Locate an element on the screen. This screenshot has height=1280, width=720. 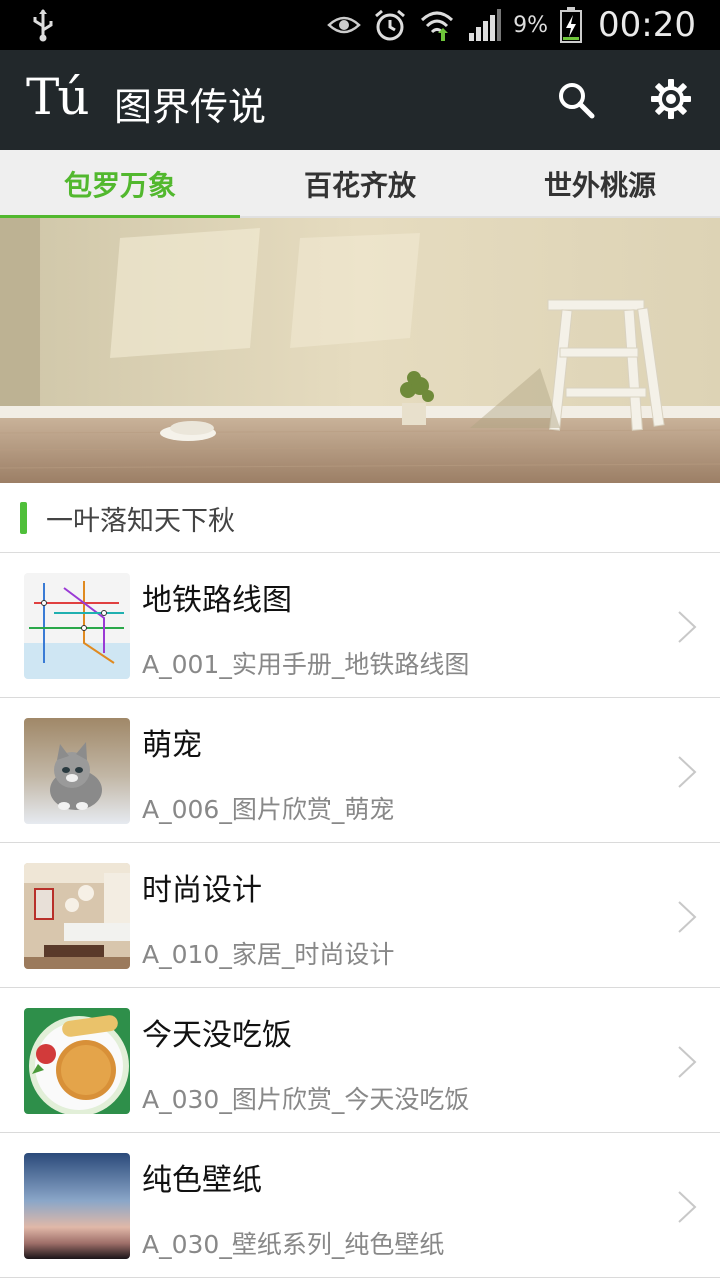
app-logo: Tú is located at coordinates (58, 97).